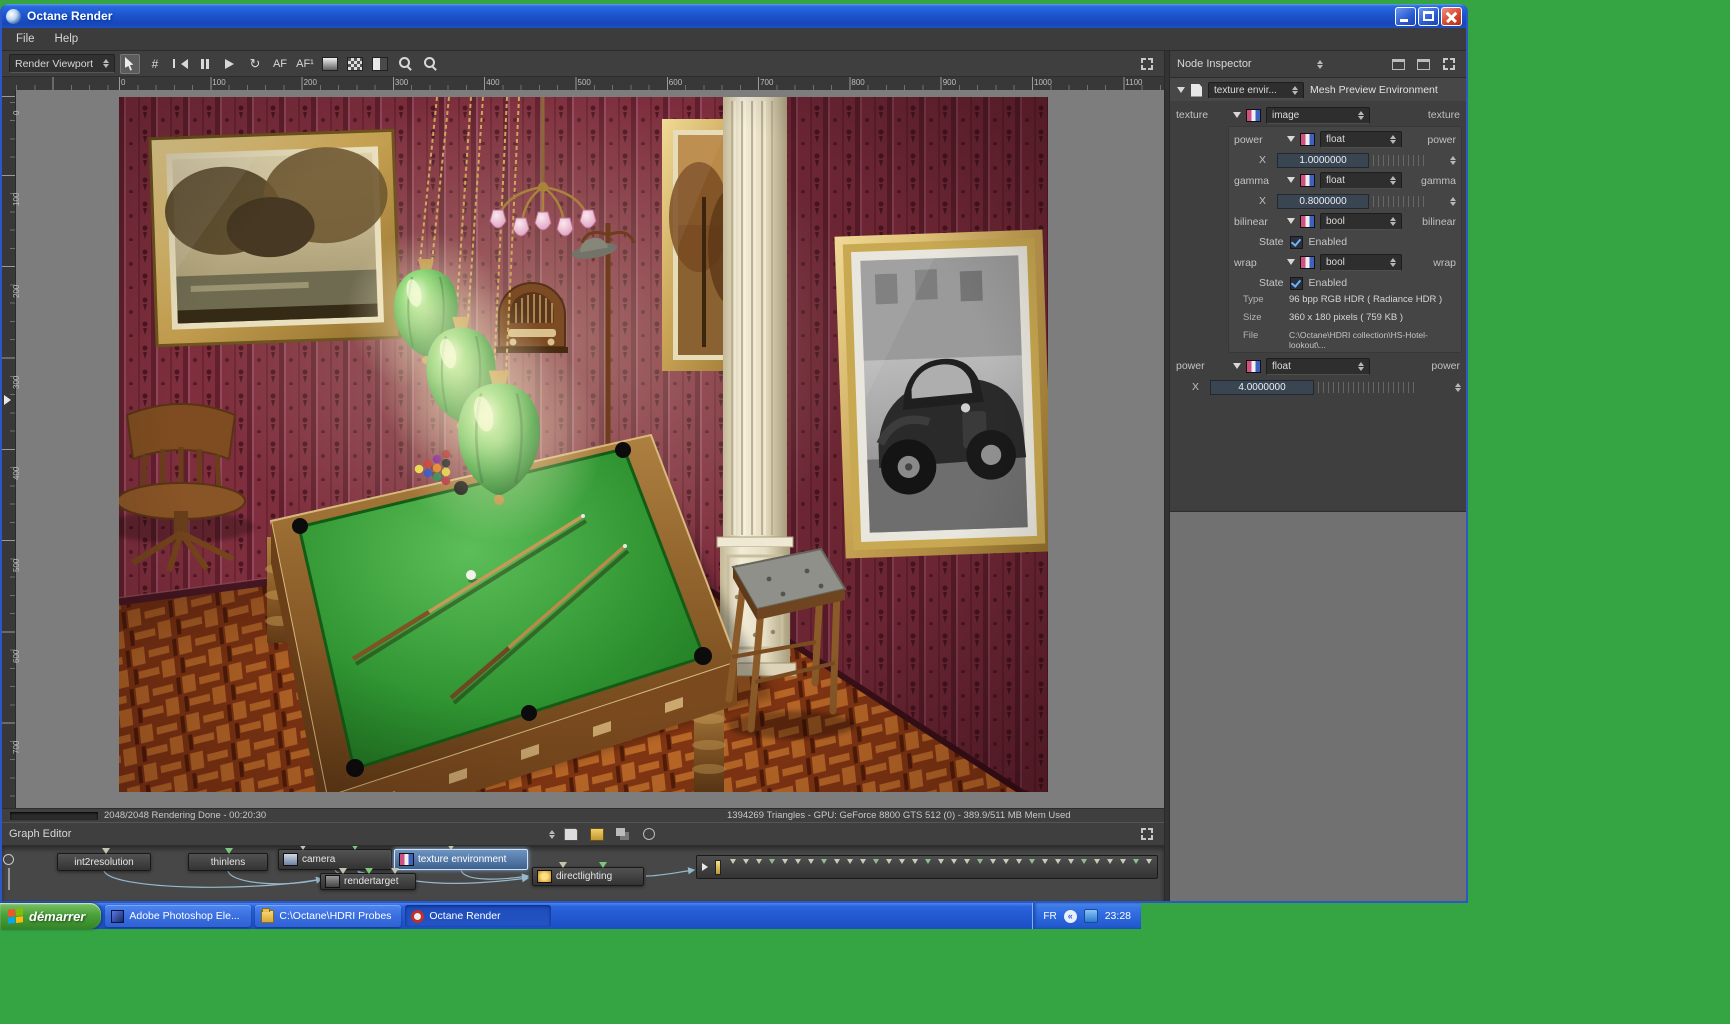  Describe the element at coordinates (228, 859) in the screenshot. I see `graph-node-thinlens: thinlens` at that location.